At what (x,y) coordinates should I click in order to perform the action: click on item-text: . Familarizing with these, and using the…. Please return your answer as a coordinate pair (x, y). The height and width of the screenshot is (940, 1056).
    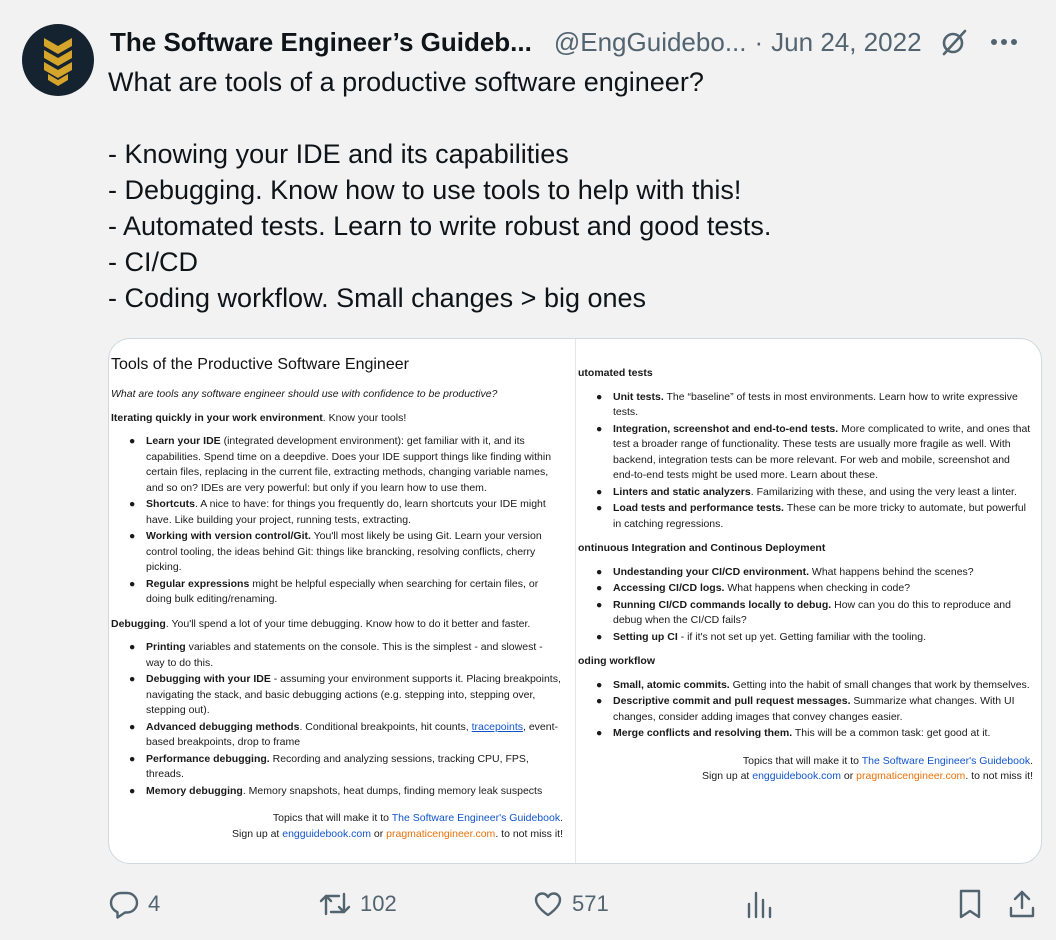
    Looking at the image, I should click on (883, 491).